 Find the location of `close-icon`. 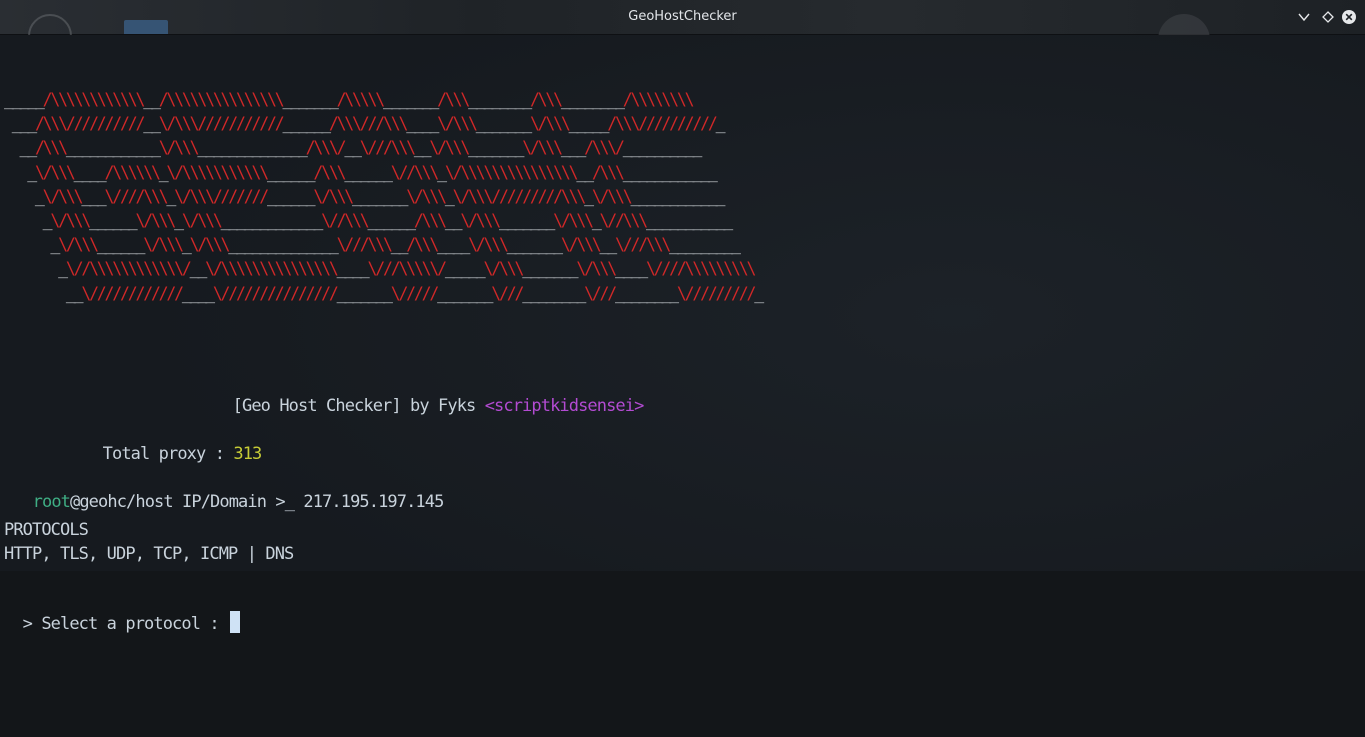

close-icon is located at coordinates (1349, 17).